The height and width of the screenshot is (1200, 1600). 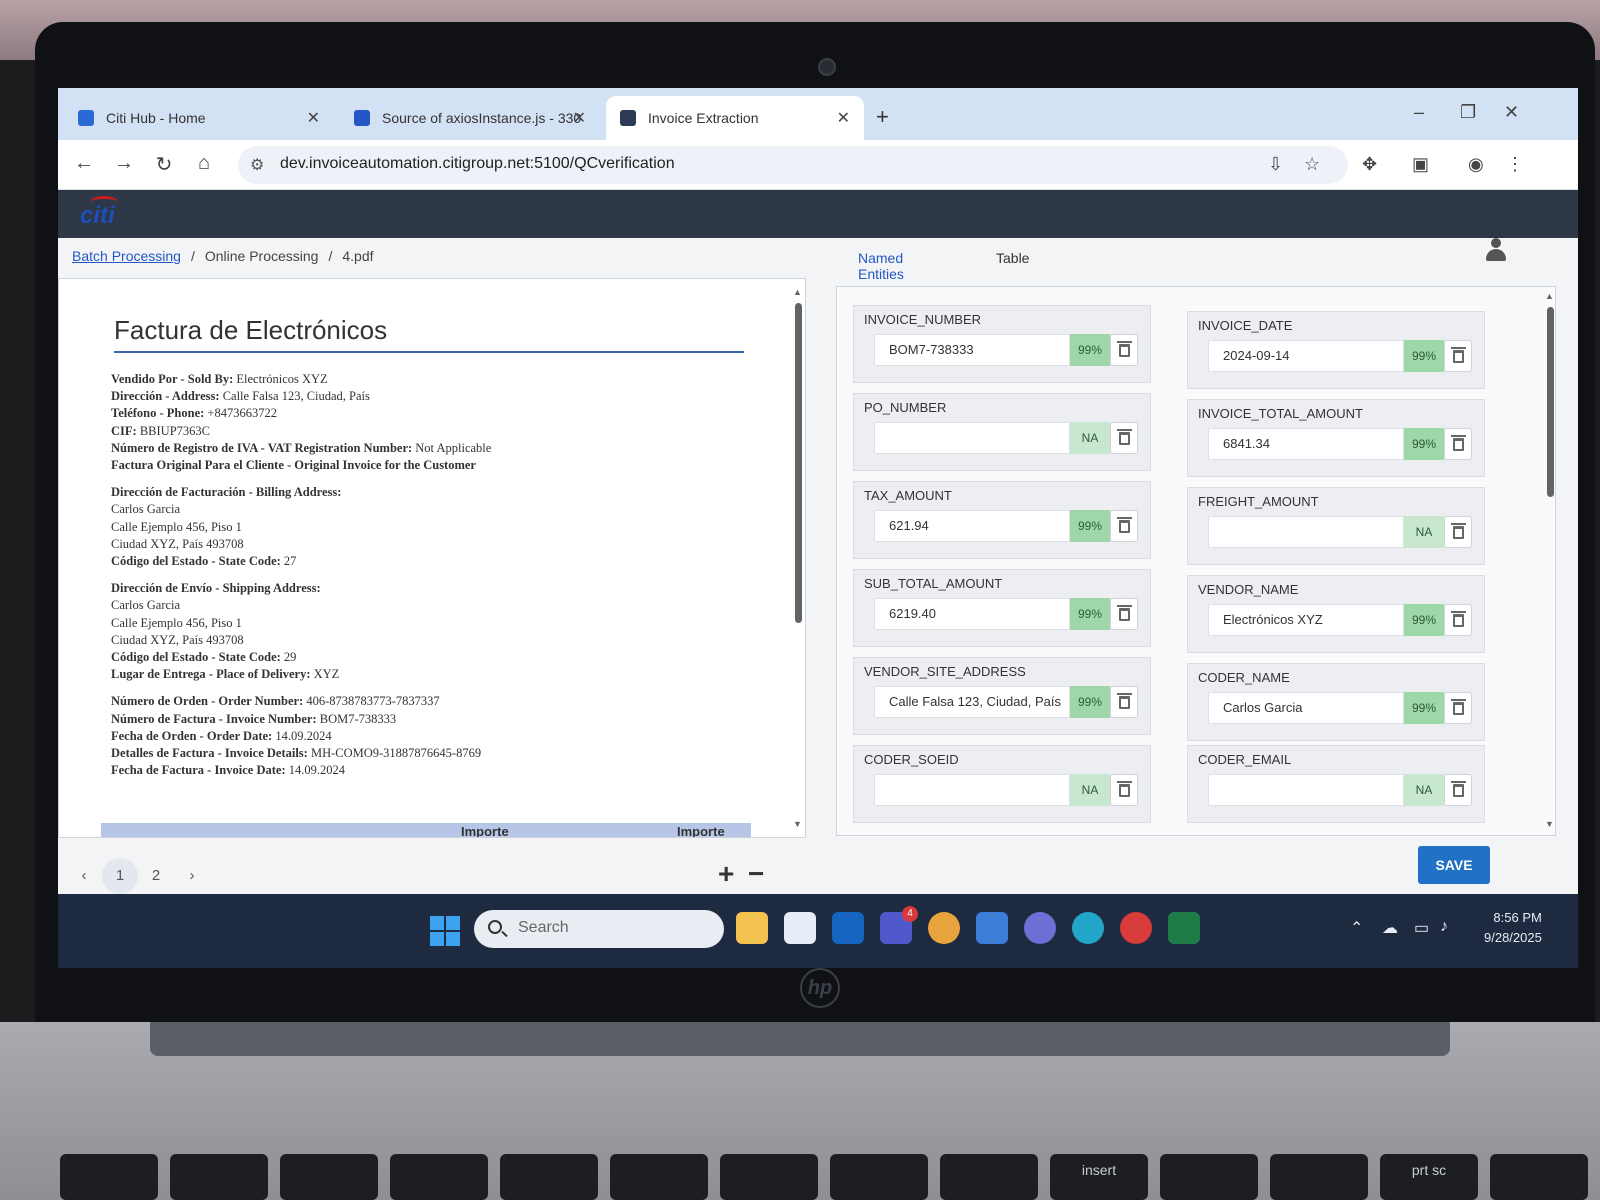 I want to click on outlook-icon, so click(x=848, y=928).